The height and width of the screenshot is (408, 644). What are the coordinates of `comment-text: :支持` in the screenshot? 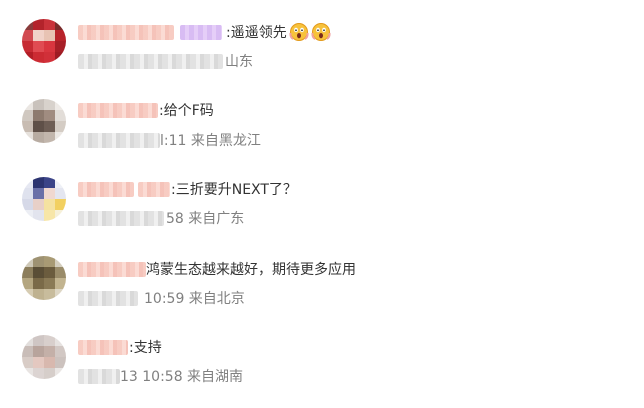 It's located at (145, 348).